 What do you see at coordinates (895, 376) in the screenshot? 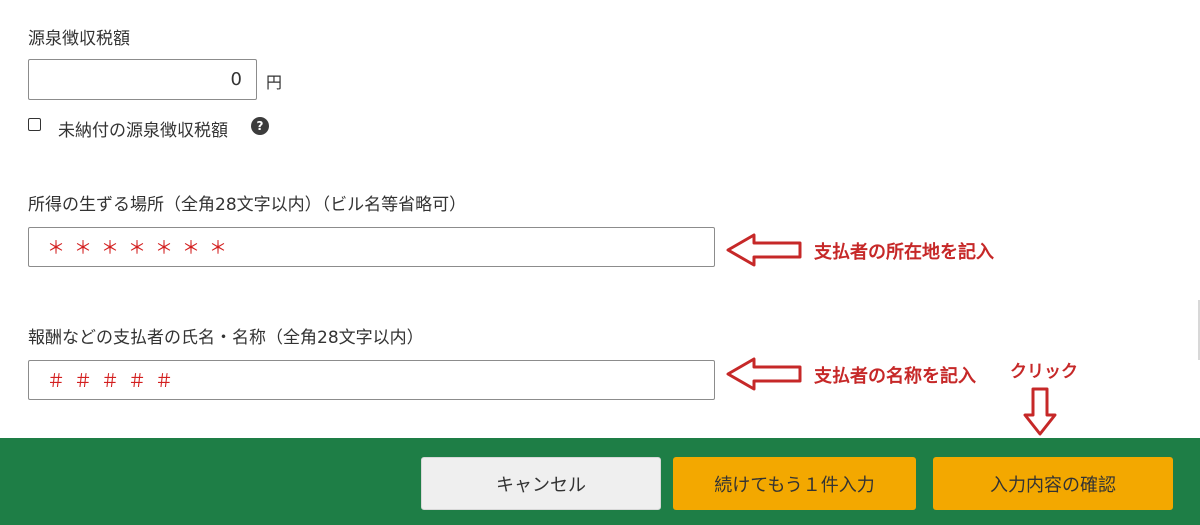
I see `payer-name-annotation: 支払者の名称を記入` at bounding box center [895, 376].